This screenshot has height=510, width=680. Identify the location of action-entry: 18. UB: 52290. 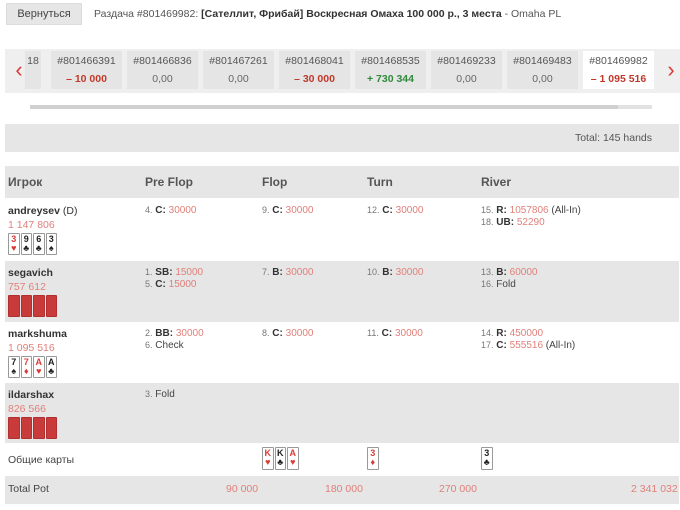
(513, 222).